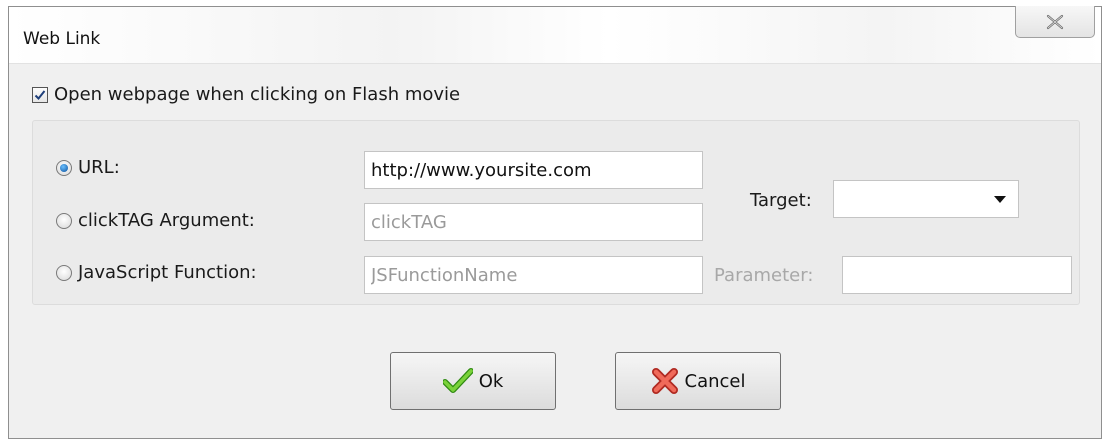 The width and height of the screenshot is (1107, 445). What do you see at coordinates (62, 39) in the screenshot?
I see `dialog-title: Web Link` at bounding box center [62, 39].